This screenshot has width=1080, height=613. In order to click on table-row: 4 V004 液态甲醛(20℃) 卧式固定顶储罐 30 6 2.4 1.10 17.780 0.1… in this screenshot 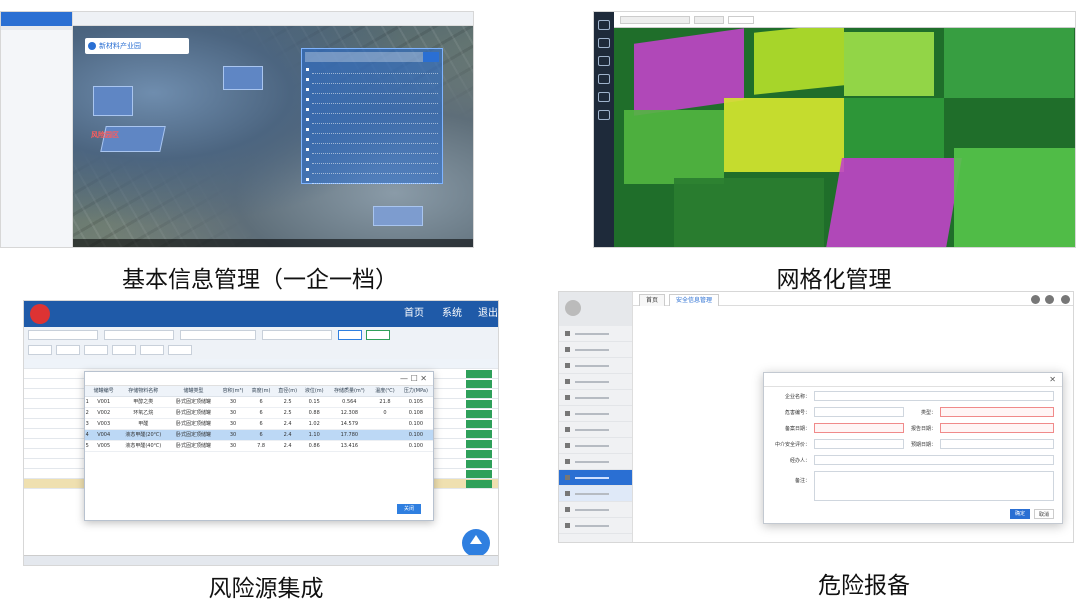, I will do `click(259, 435)`.